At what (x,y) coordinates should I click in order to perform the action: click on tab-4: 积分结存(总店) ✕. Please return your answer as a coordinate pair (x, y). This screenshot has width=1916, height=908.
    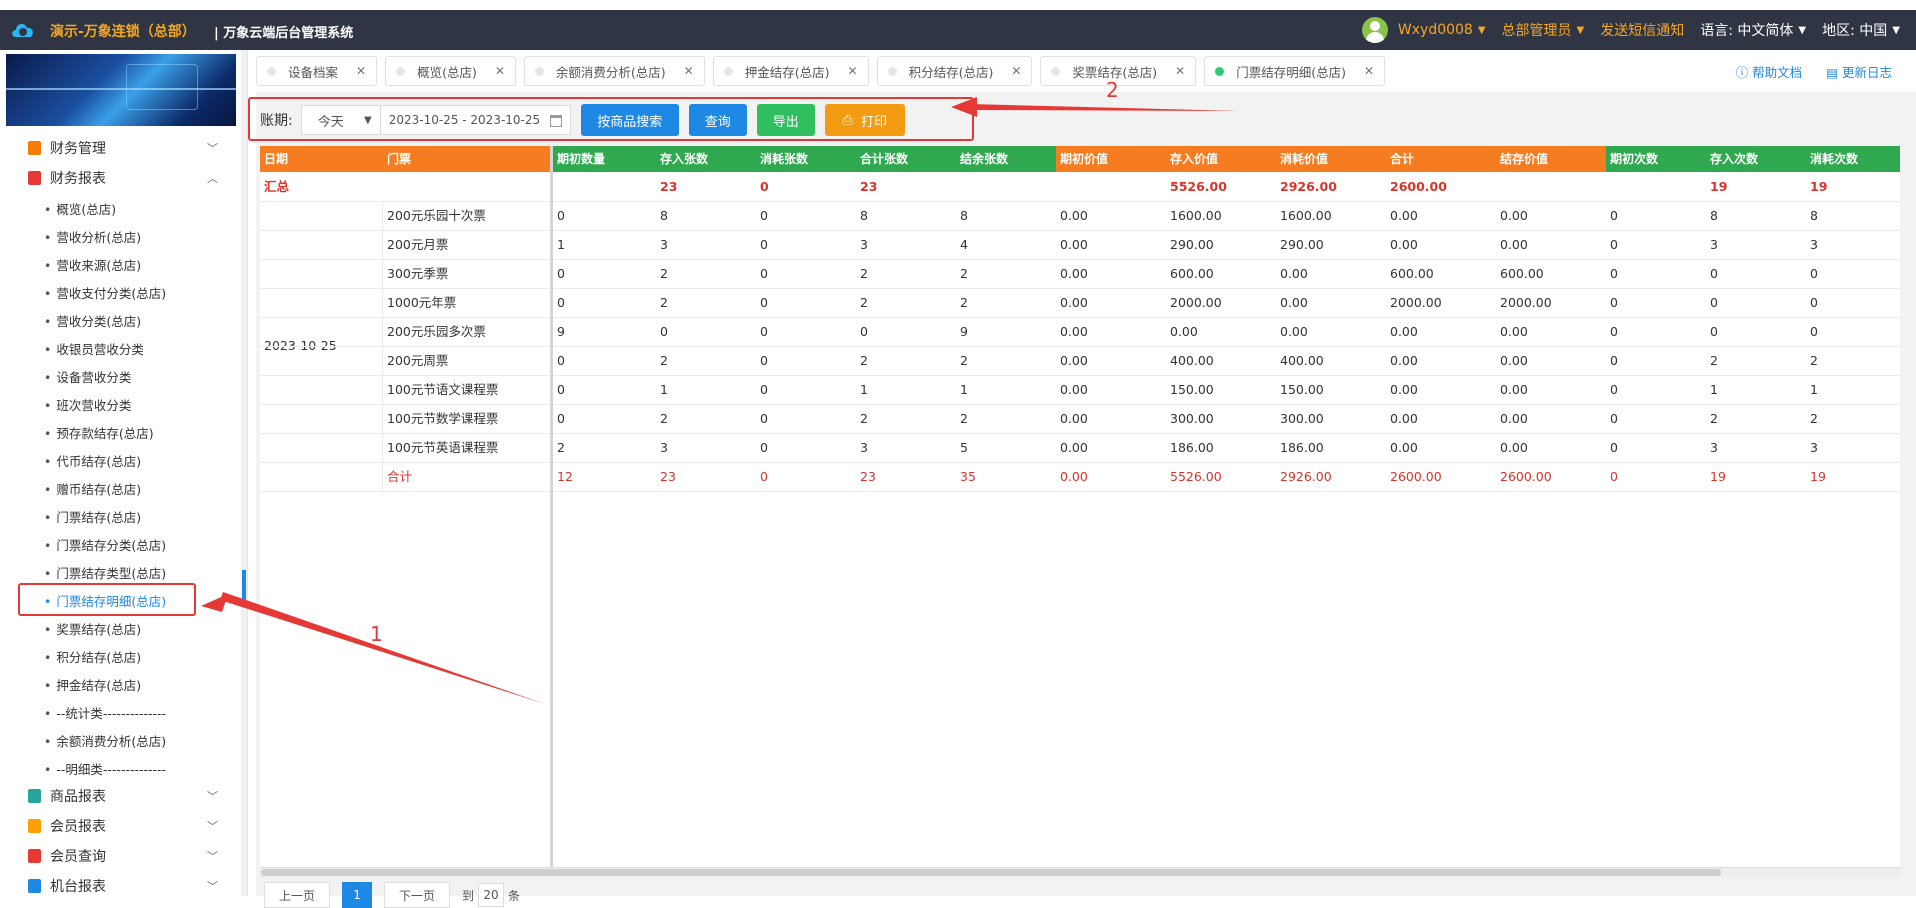
    Looking at the image, I should click on (954, 71).